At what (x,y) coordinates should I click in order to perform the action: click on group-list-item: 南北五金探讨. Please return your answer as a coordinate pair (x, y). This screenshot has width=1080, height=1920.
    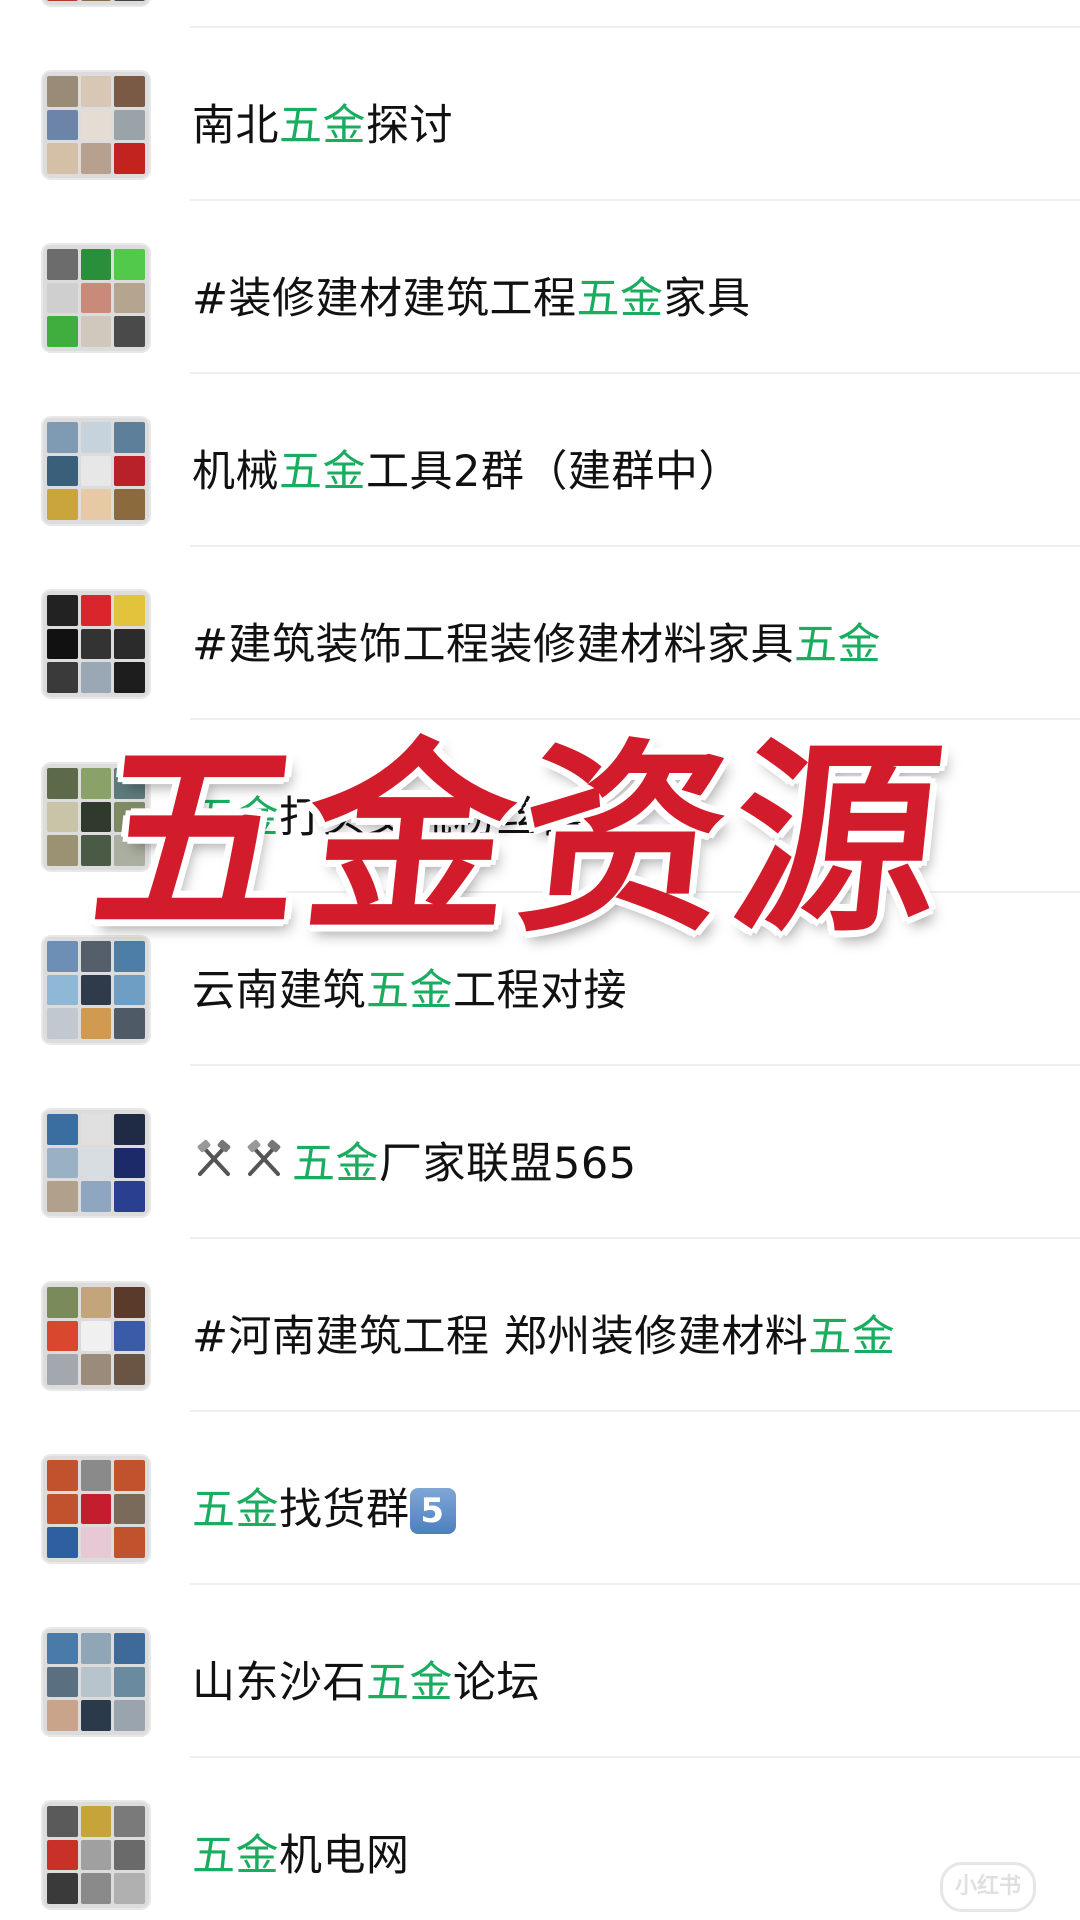
    Looking at the image, I should click on (540, 114).